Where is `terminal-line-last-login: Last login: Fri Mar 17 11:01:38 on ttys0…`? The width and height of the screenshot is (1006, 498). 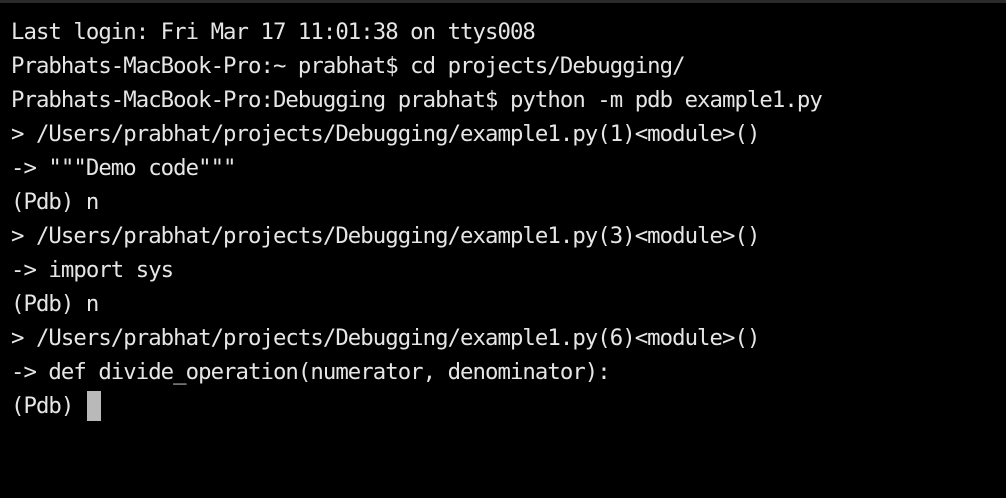 terminal-line-last-login: Last login: Fri Mar 17 11:01:38 on ttys0… is located at coordinates (273, 32).